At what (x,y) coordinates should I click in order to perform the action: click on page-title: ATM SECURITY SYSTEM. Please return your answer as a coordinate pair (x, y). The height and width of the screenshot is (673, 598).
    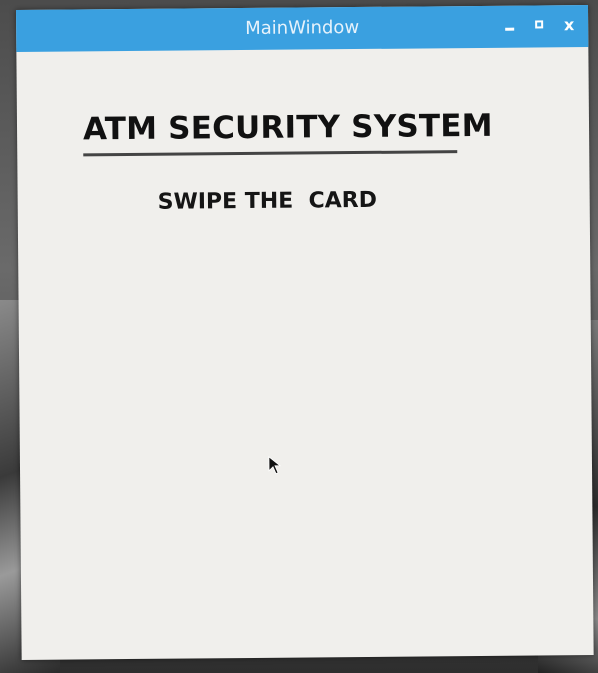
    Looking at the image, I should click on (287, 127).